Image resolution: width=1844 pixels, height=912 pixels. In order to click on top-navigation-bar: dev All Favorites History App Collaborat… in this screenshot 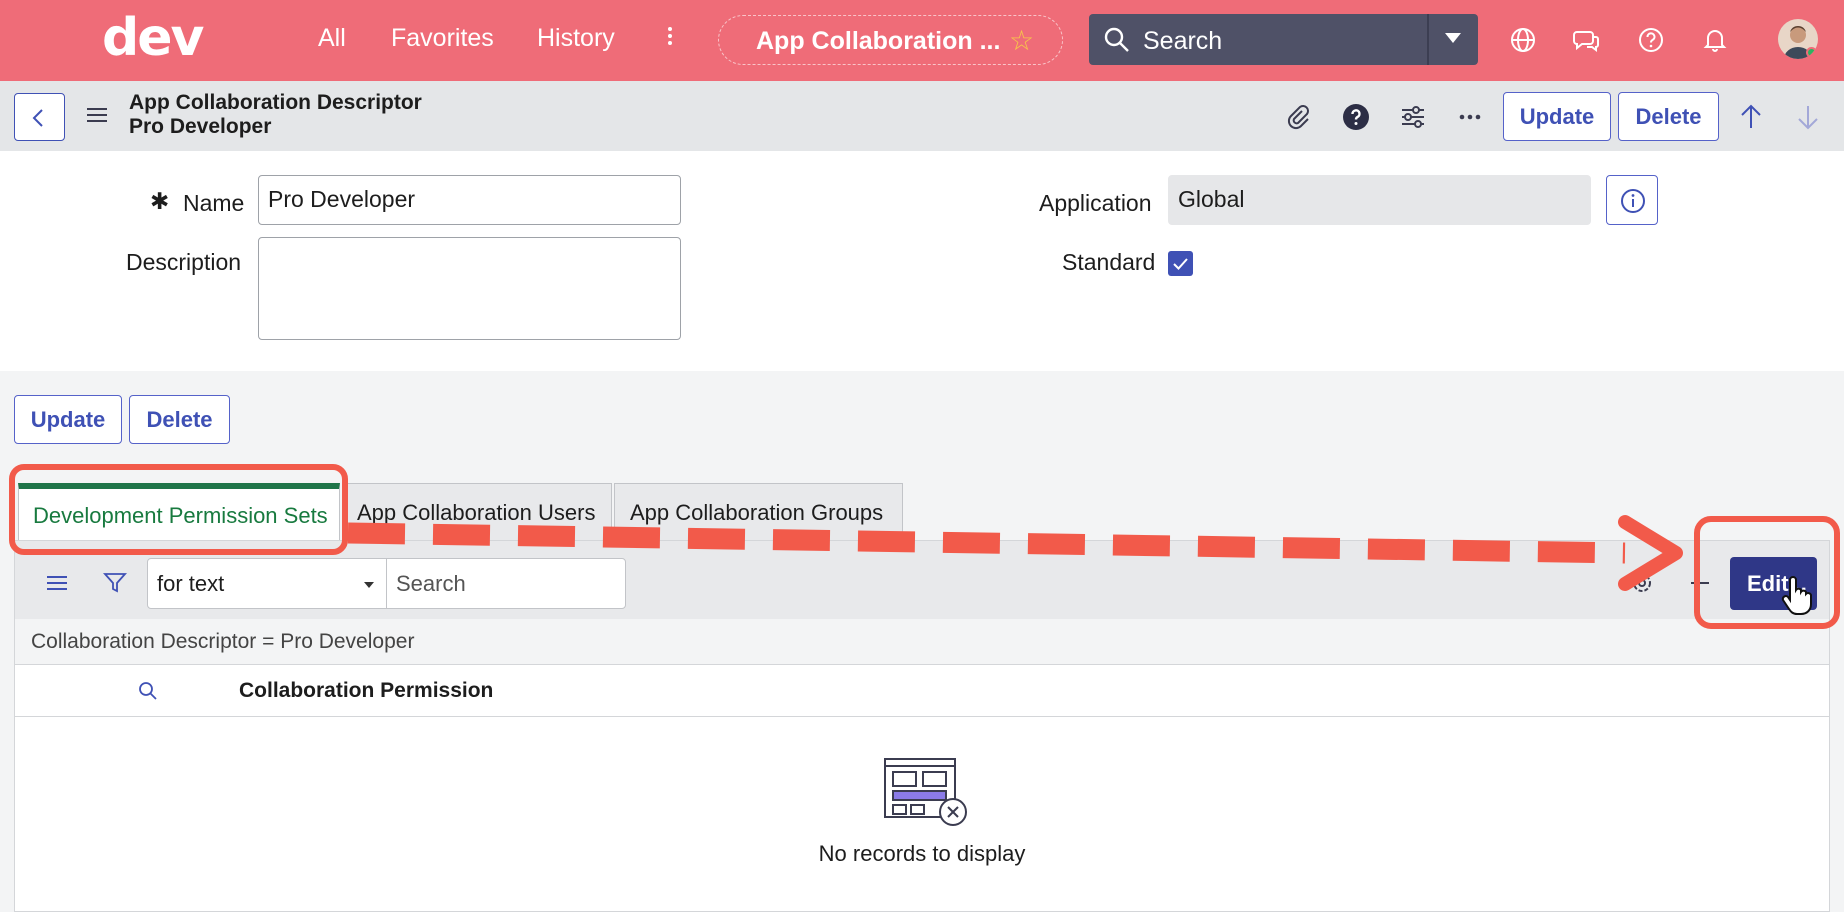, I will do `click(922, 40)`.